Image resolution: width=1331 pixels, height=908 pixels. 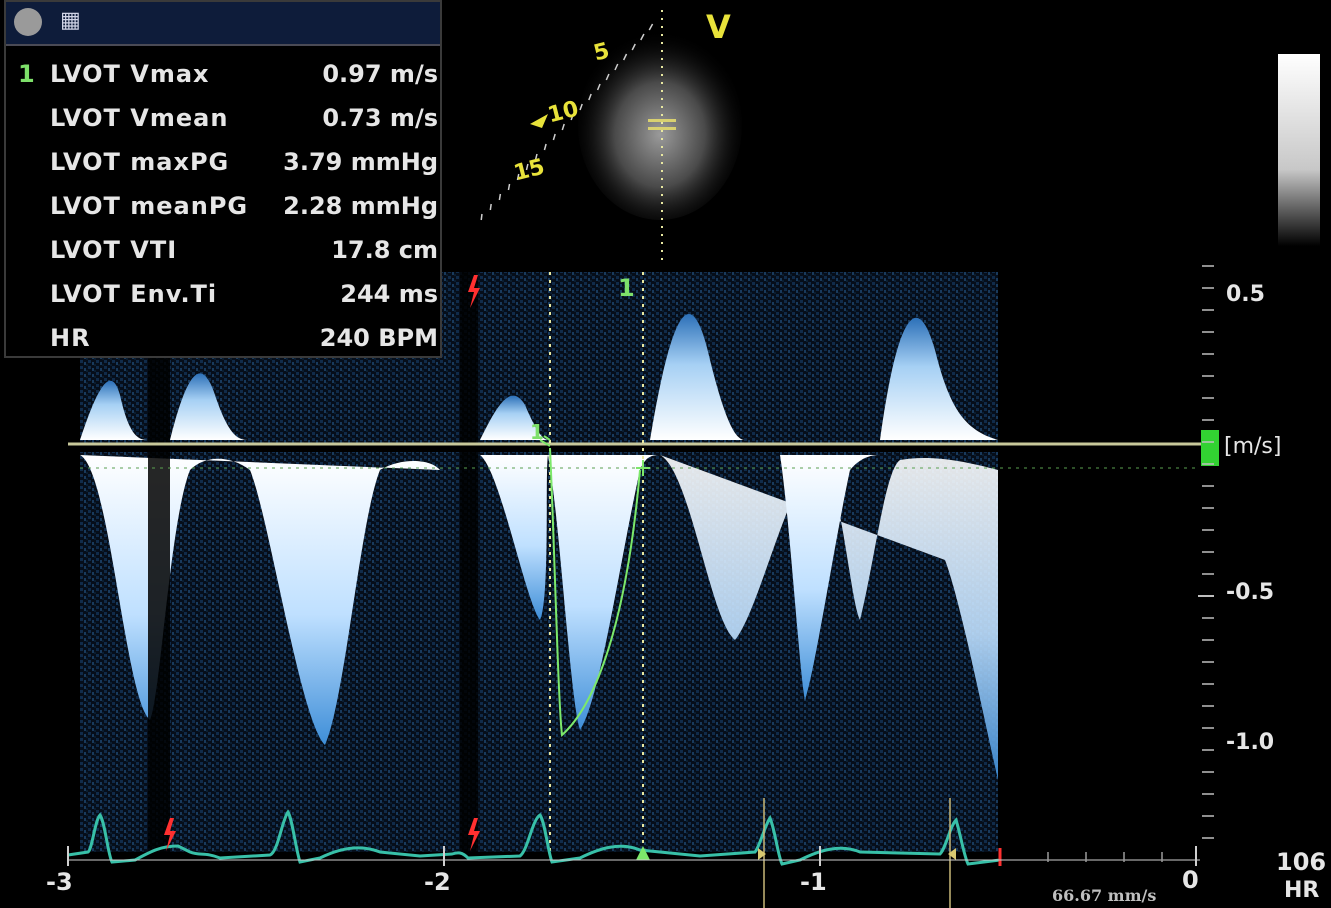 I want to click on measurement-label: LVOT VTI, so click(x=114, y=250).